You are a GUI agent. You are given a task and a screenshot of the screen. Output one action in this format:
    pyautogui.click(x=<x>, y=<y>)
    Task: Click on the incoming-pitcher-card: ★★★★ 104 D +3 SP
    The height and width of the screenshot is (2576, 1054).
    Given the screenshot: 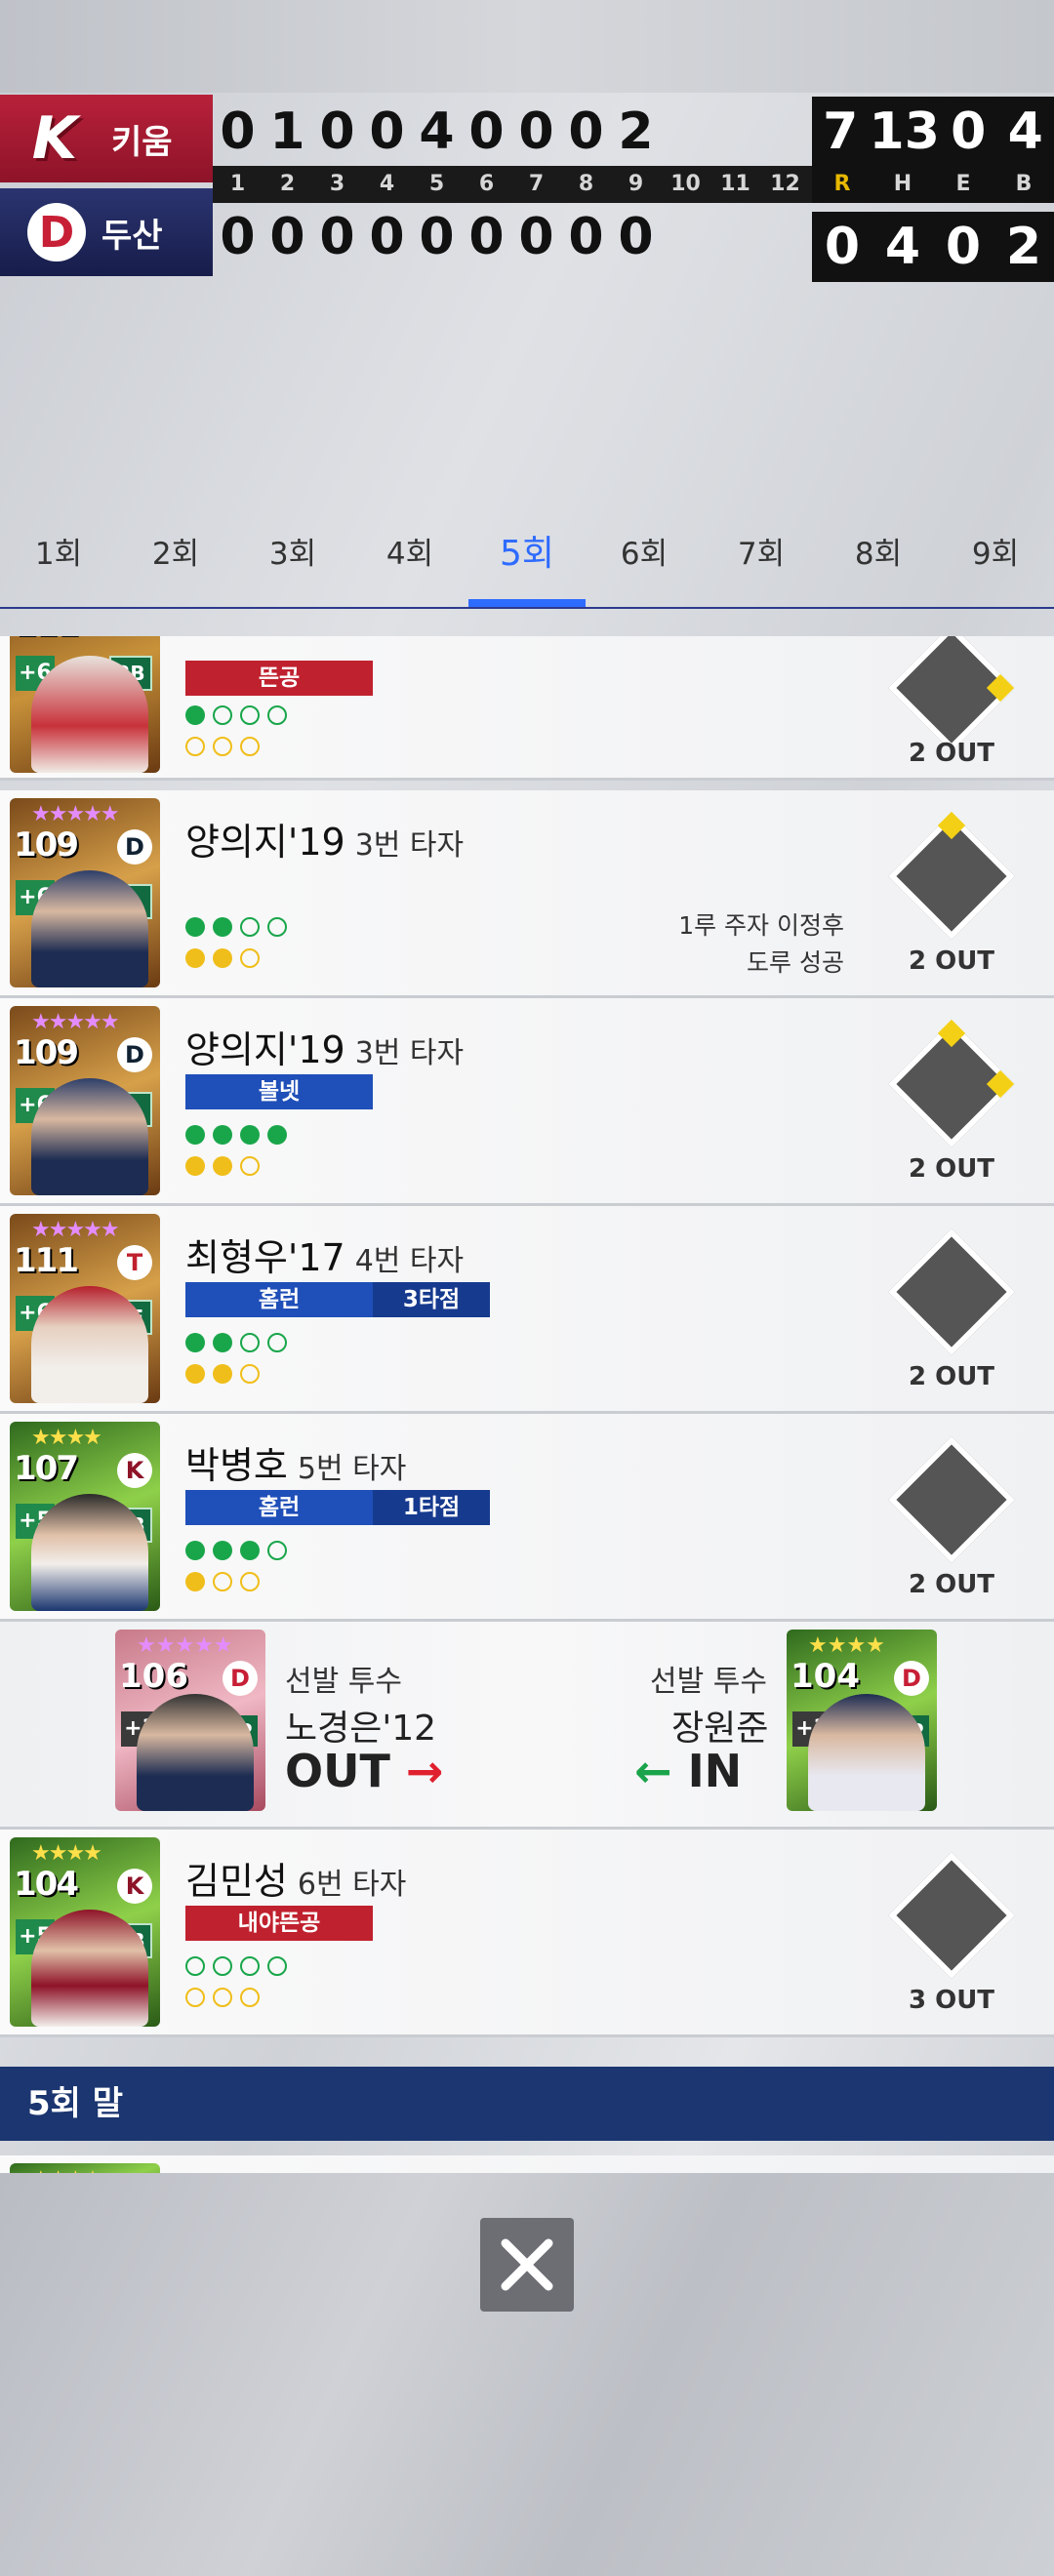 What is the action you would take?
    pyautogui.click(x=862, y=1720)
    